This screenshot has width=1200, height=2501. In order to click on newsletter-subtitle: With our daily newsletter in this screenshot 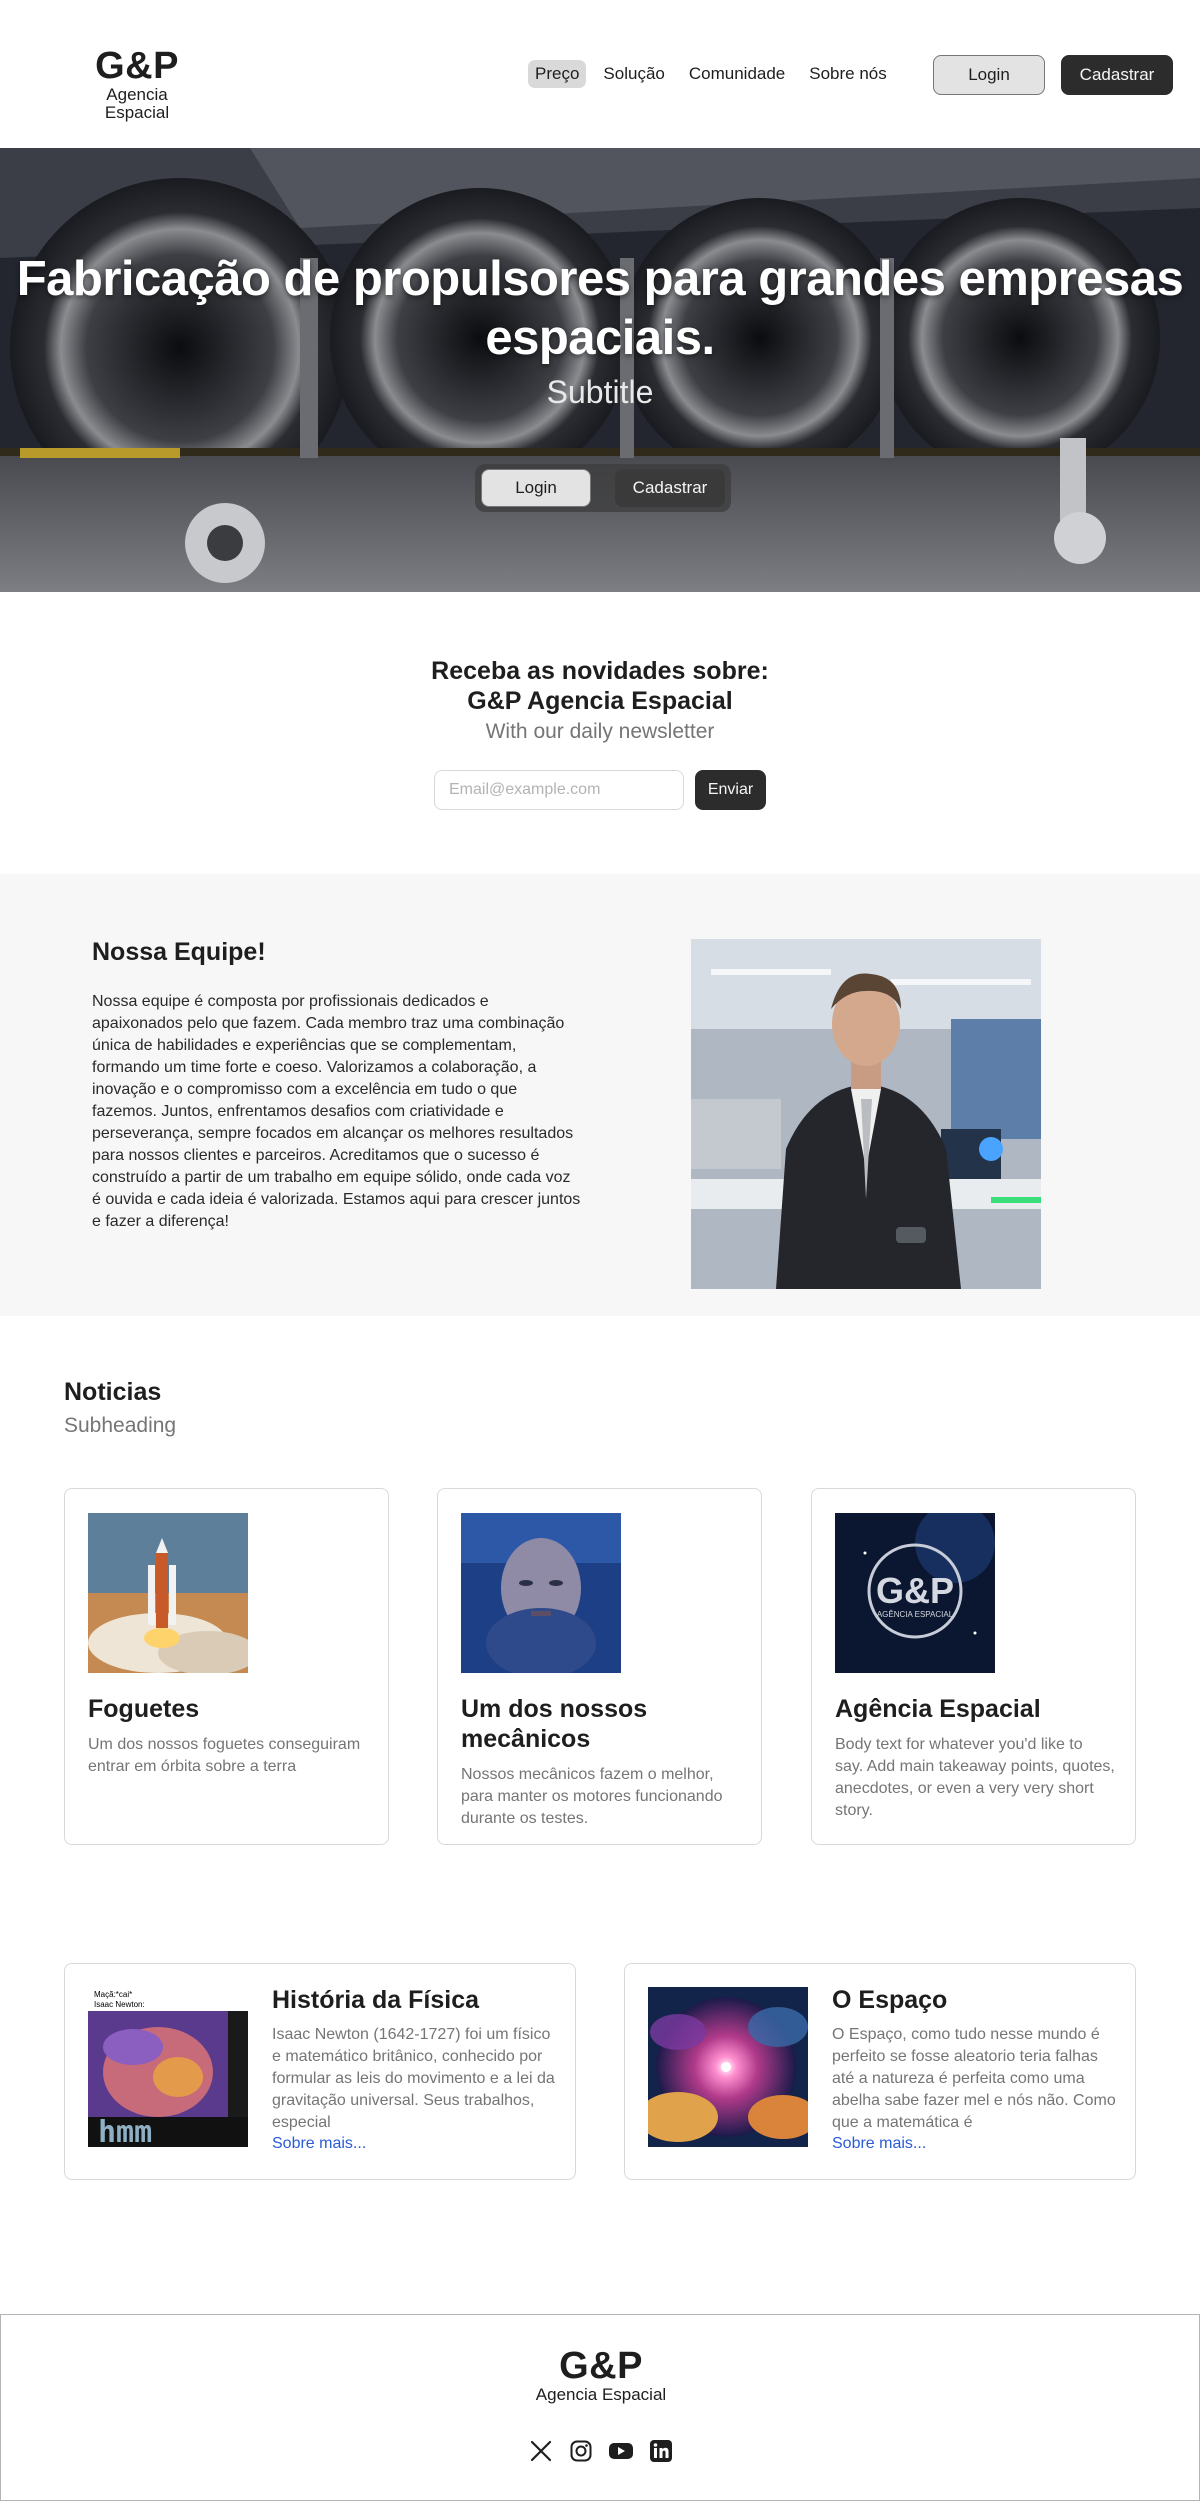, I will do `click(600, 731)`.